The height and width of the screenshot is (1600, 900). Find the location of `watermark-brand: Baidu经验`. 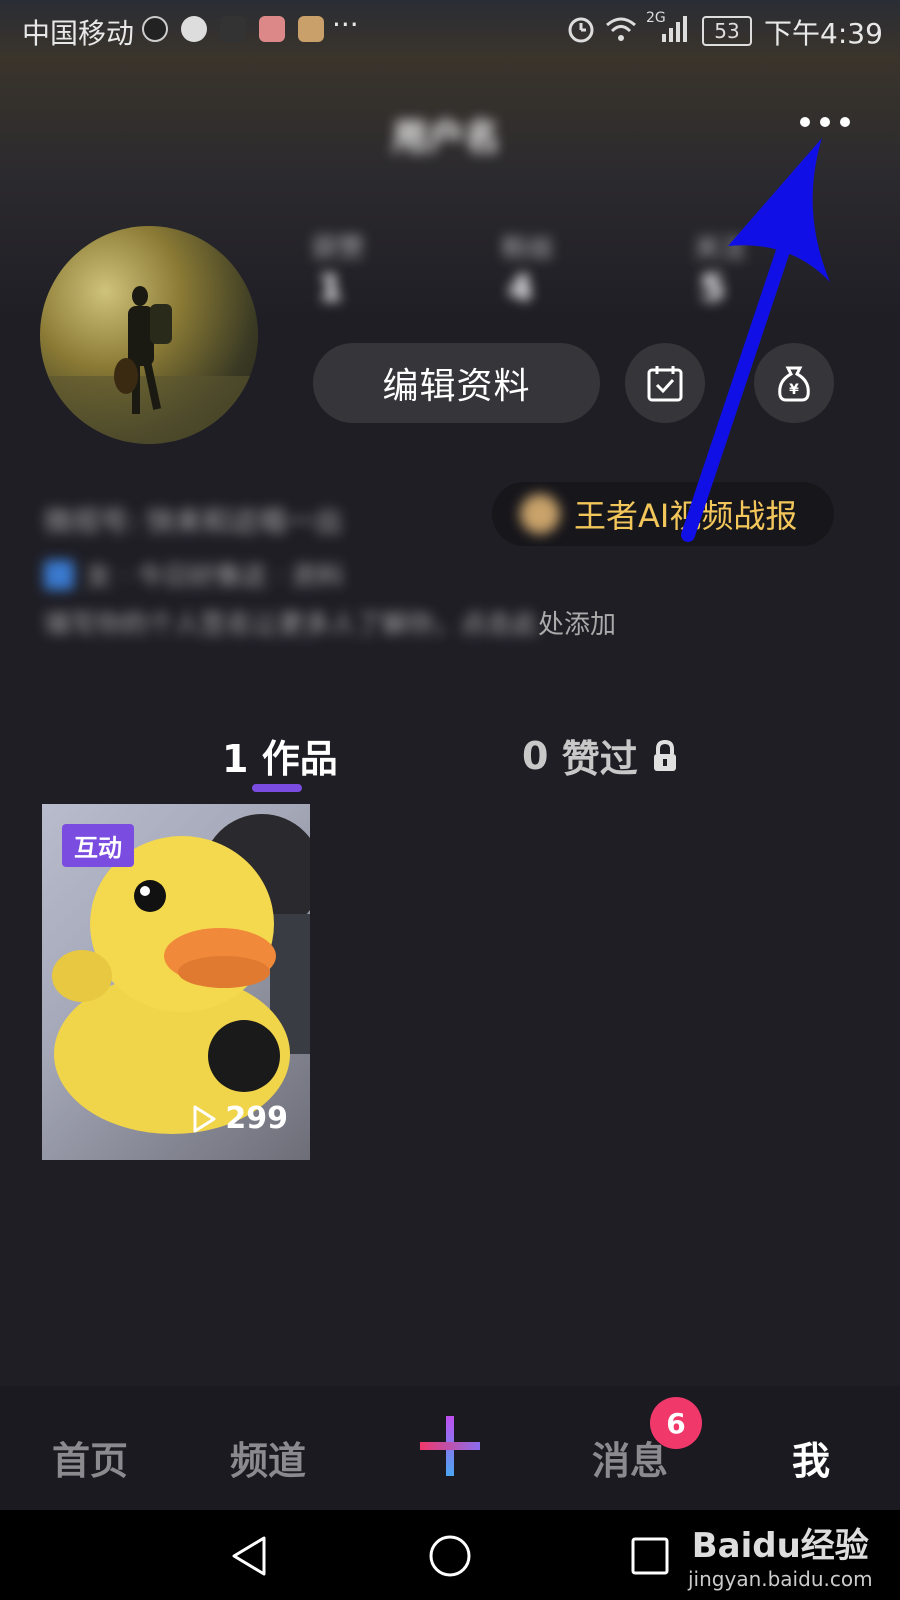

watermark-brand: Baidu经验 is located at coordinates (780, 1546).